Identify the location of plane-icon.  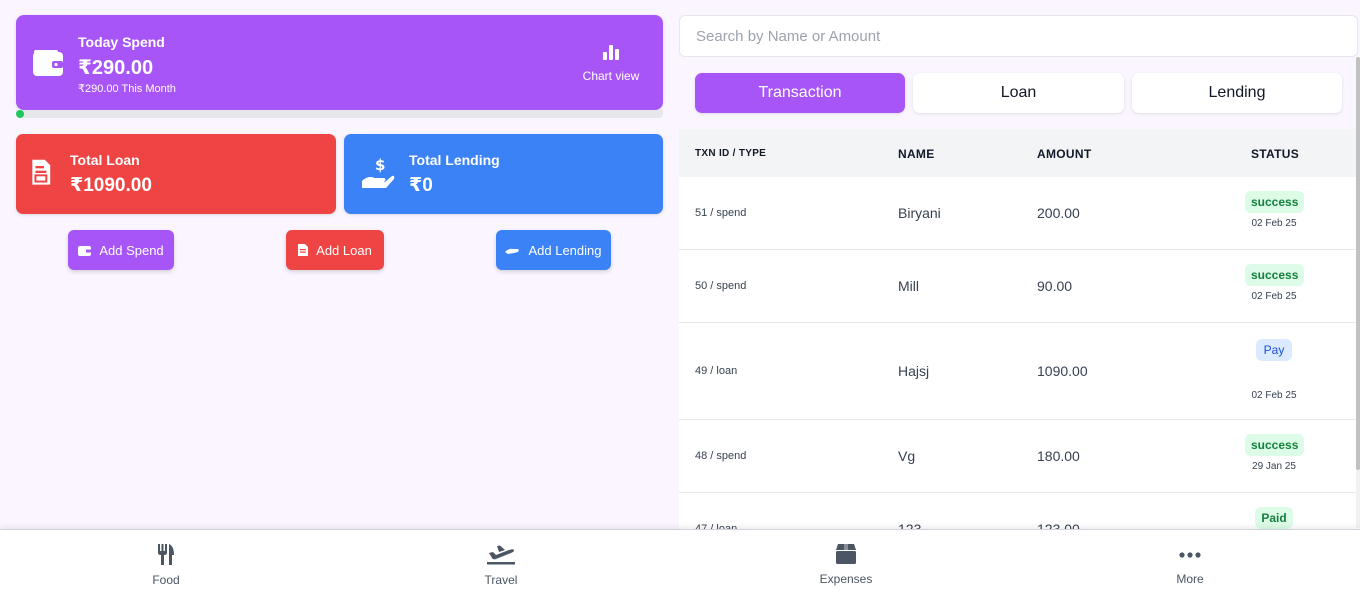
(501, 555).